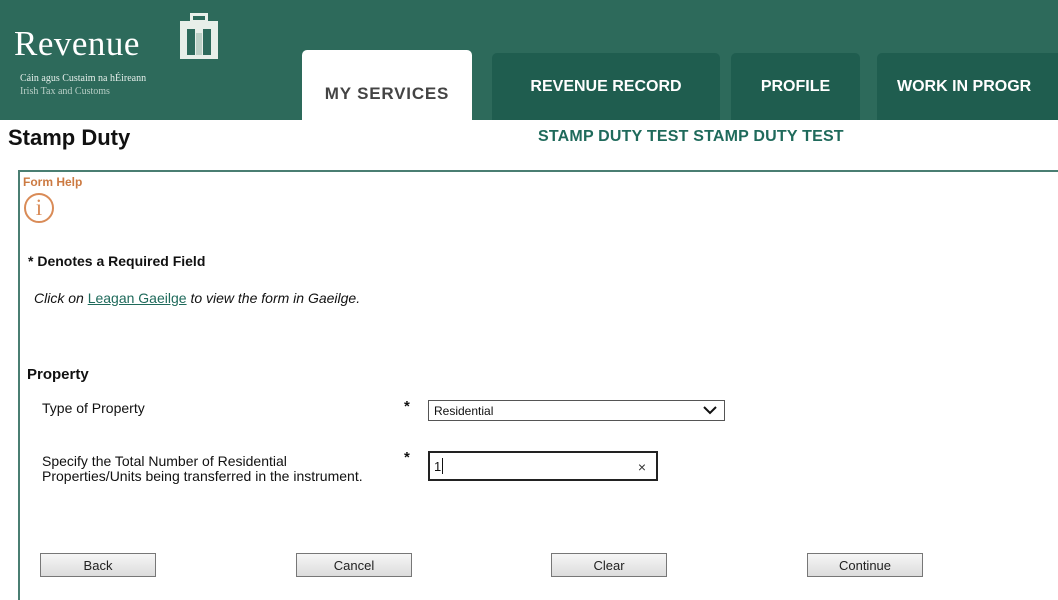  I want to click on language-note-prefix: Click on, so click(61, 298).